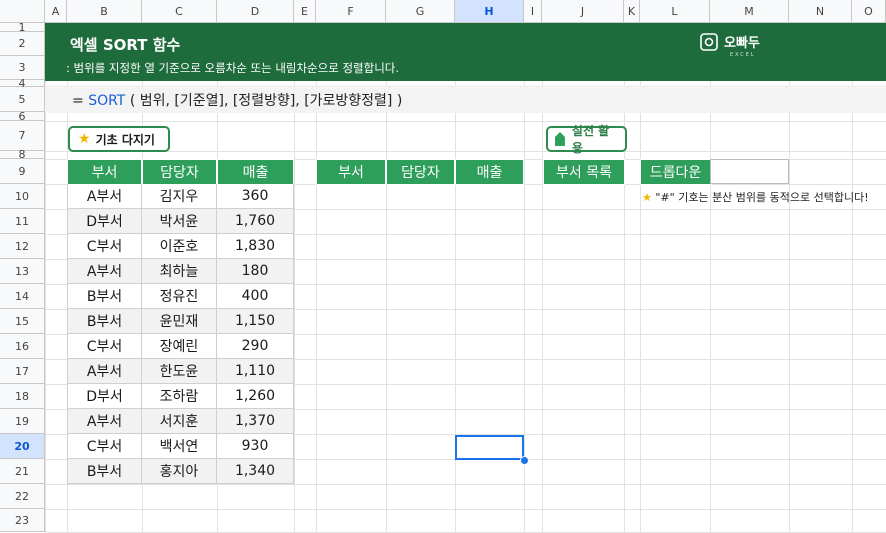 This screenshot has width=886, height=533. What do you see at coordinates (22, 520) in the screenshot?
I see `row-header-23: 23` at bounding box center [22, 520].